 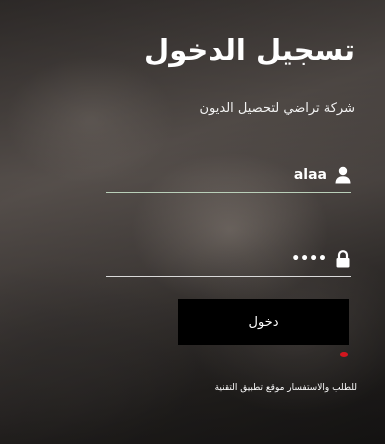 I want to click on error-indicator-dot, so click(x=344, y=354).